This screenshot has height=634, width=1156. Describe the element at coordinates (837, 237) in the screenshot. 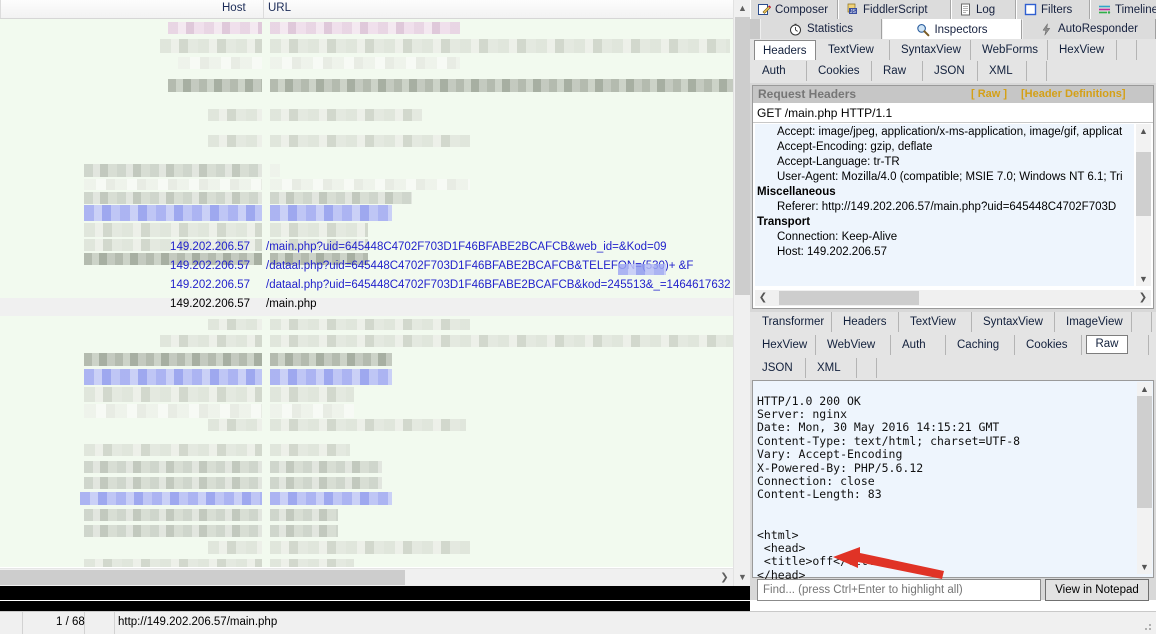

I see `header-item: Connection: Keep-Alive` at that location.